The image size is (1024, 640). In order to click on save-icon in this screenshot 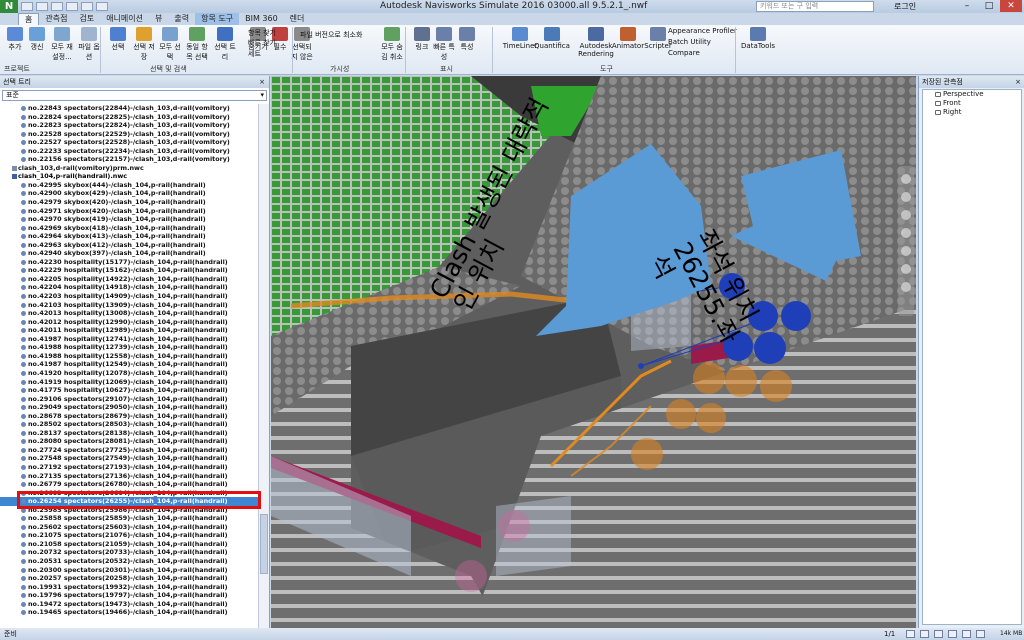, I will do `click(57, 6)`.